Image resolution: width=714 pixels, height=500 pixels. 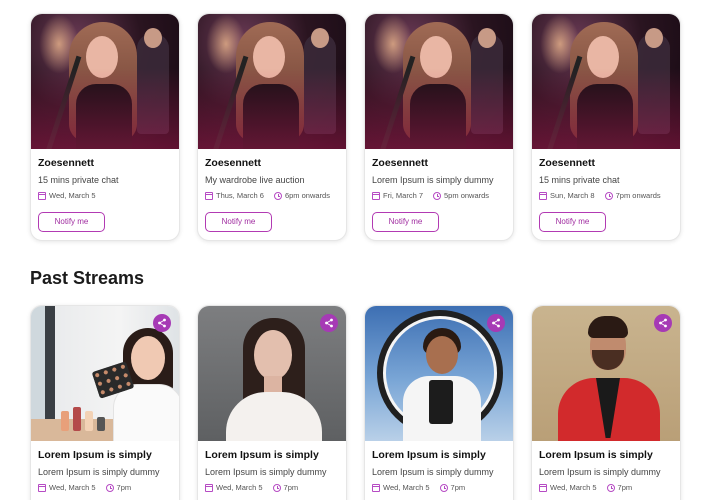 What do you see at coordinates (403, 195) in the screenshot?
I see `stream-date: Fri, March 7` at bounding box center [403, 195].